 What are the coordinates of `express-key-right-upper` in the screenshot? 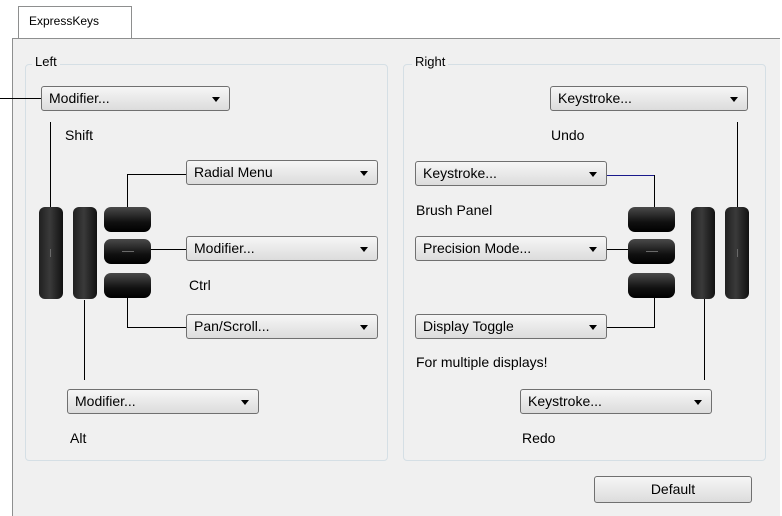 It's located at (651, 219).